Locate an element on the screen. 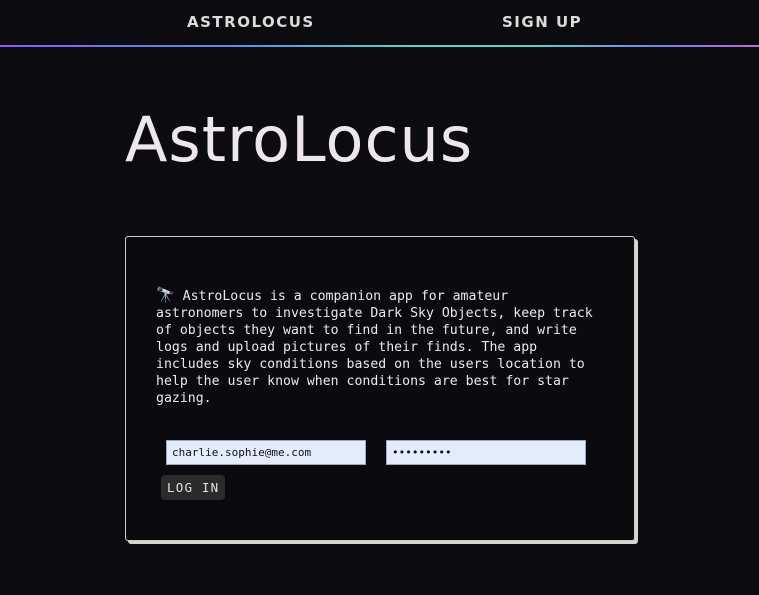 This screenshot has height=595, width=759. login-button: LOG IN is located at coordinates (193, 487).